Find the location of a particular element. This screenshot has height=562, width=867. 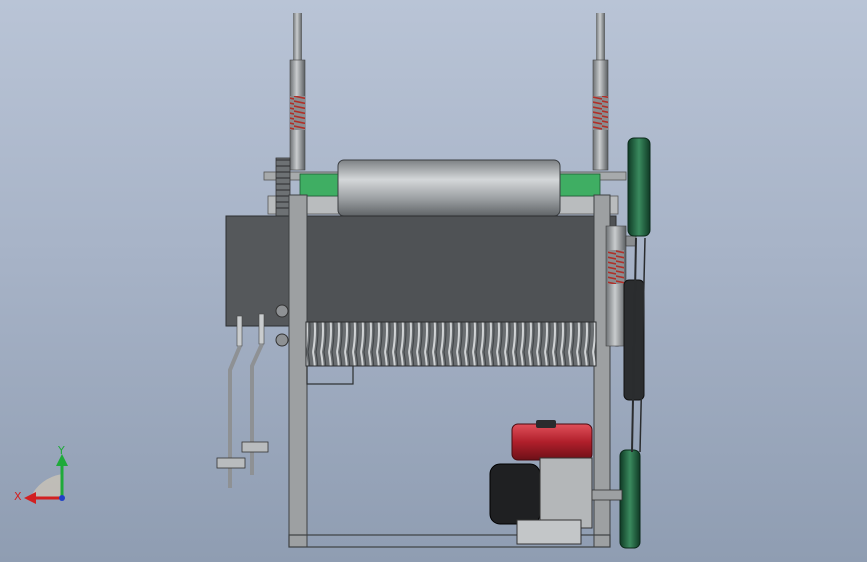

y-axis-label: Y is located at coordinates (61, 450).